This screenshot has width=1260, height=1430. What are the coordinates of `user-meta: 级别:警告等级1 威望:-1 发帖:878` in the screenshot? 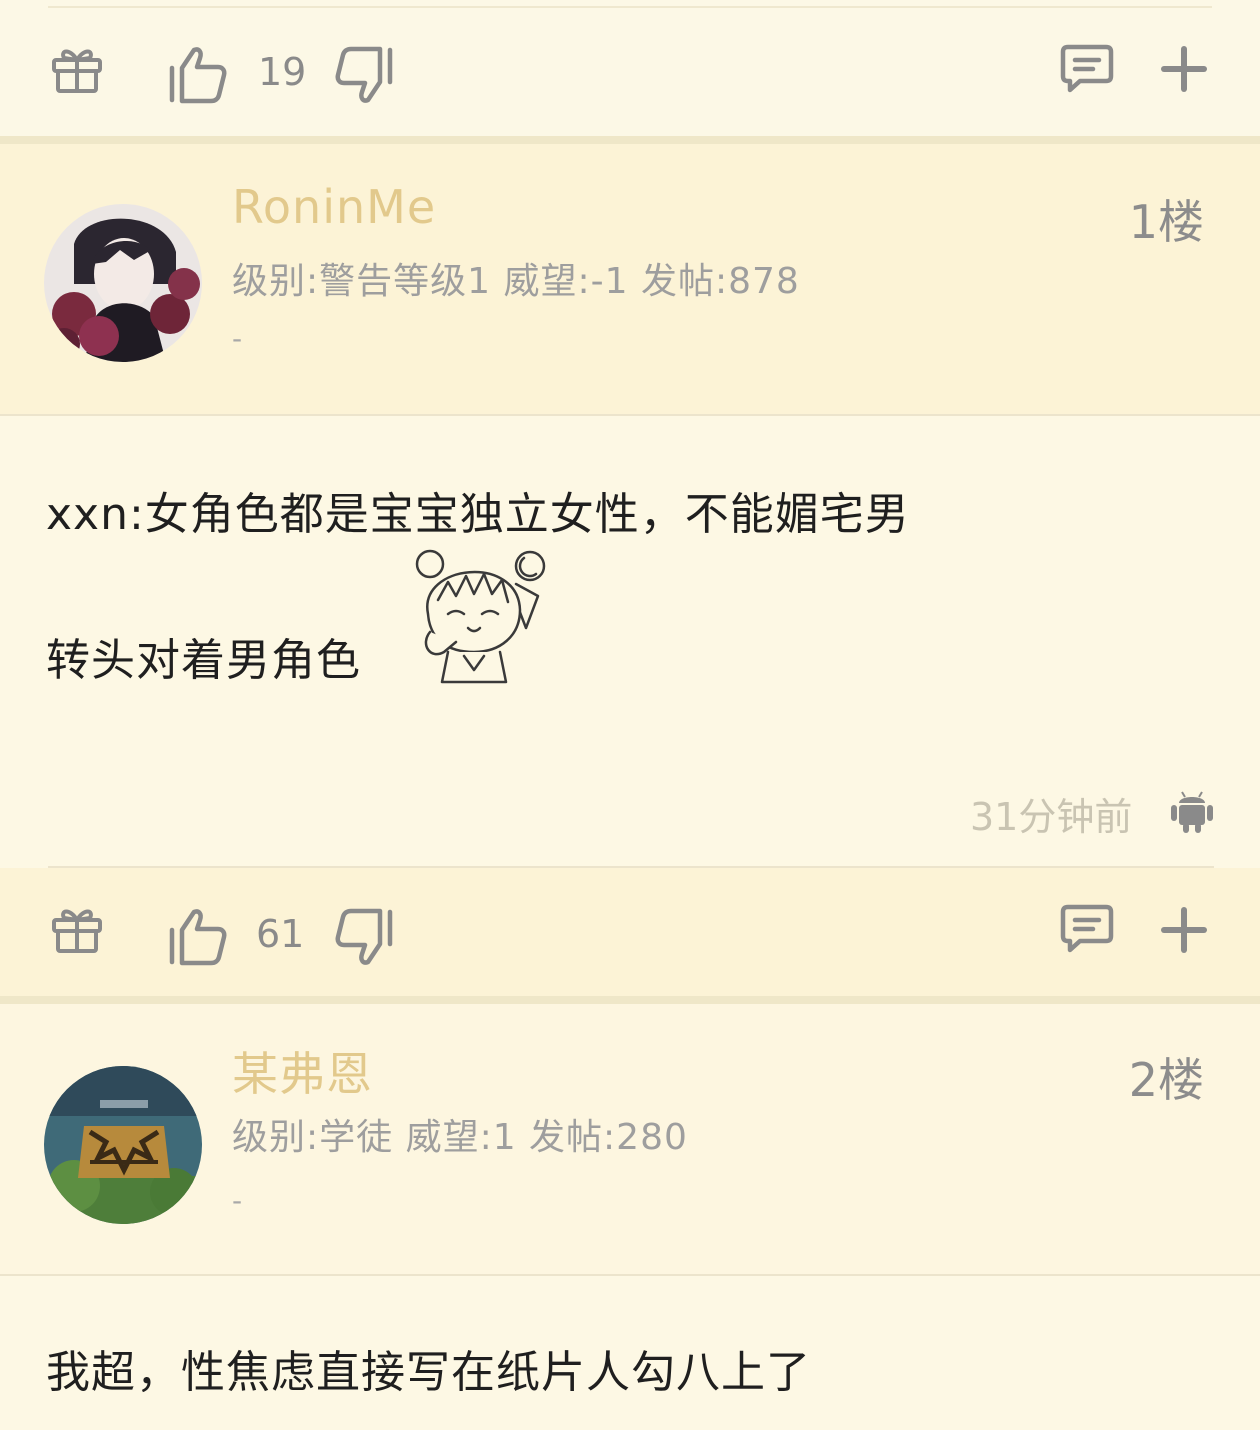 It's located at (516, 281).